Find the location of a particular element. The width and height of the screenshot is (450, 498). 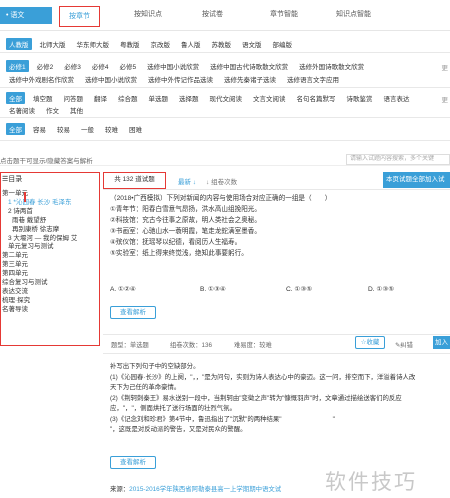

add-all-button: 本页试题全部加入试 is located at coordinates (416, 180).